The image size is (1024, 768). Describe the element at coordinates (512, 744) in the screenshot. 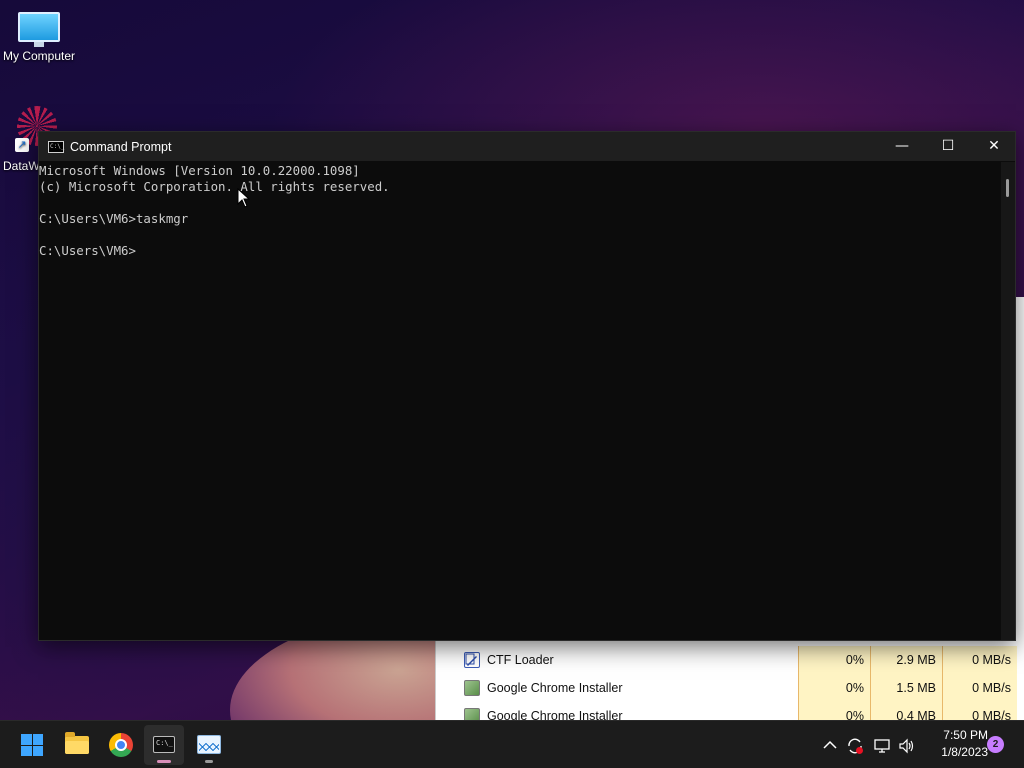

I see `taskbar: C:\_ 7:50 PM 1/8/2023` at that location.